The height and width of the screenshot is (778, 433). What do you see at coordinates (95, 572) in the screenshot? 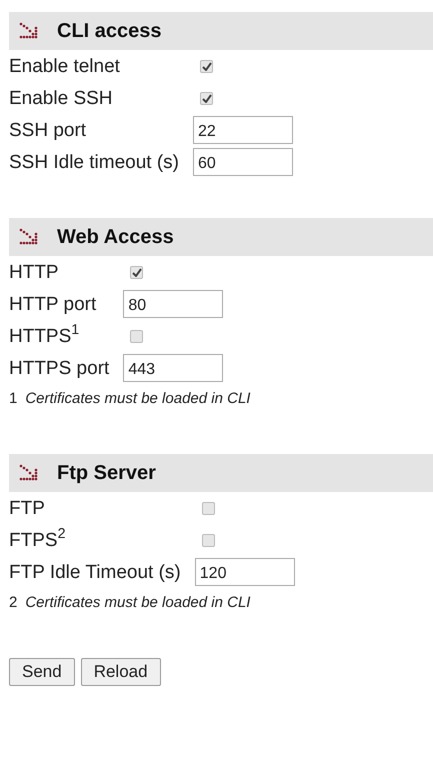
I see `field-label: FTP Idle Timeout (s)` at bounding box center [95, 572].